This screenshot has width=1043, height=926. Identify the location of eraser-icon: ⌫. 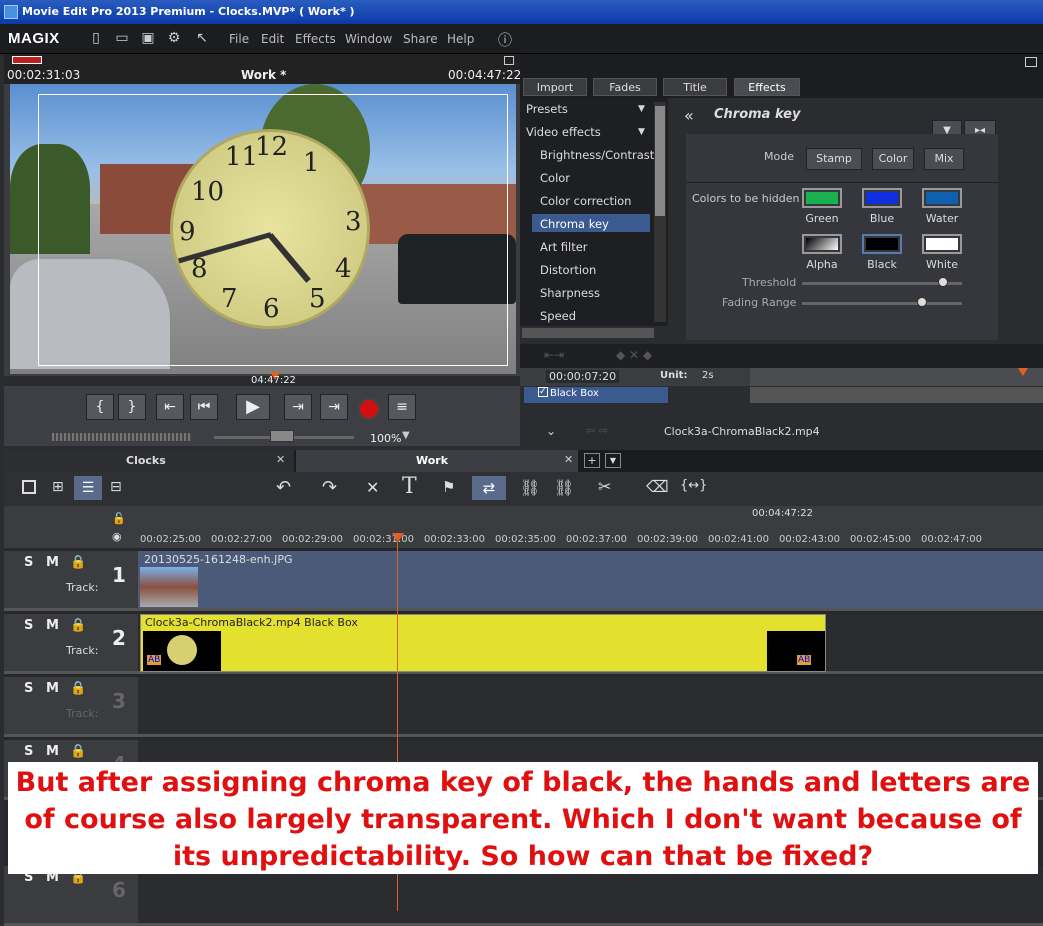
(657, 486).